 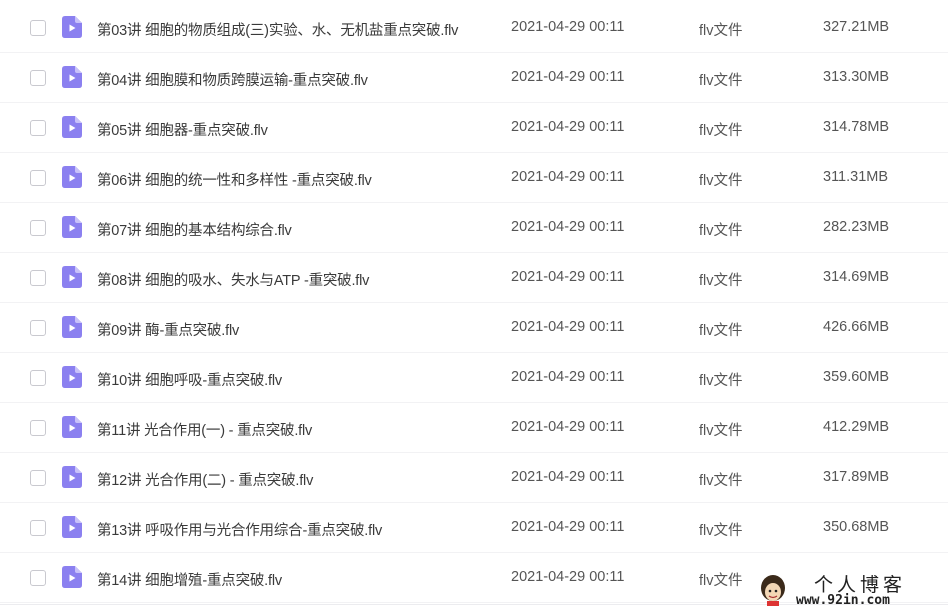 I want to click on file-size: 426.66MB, so click(x=856, y=327).